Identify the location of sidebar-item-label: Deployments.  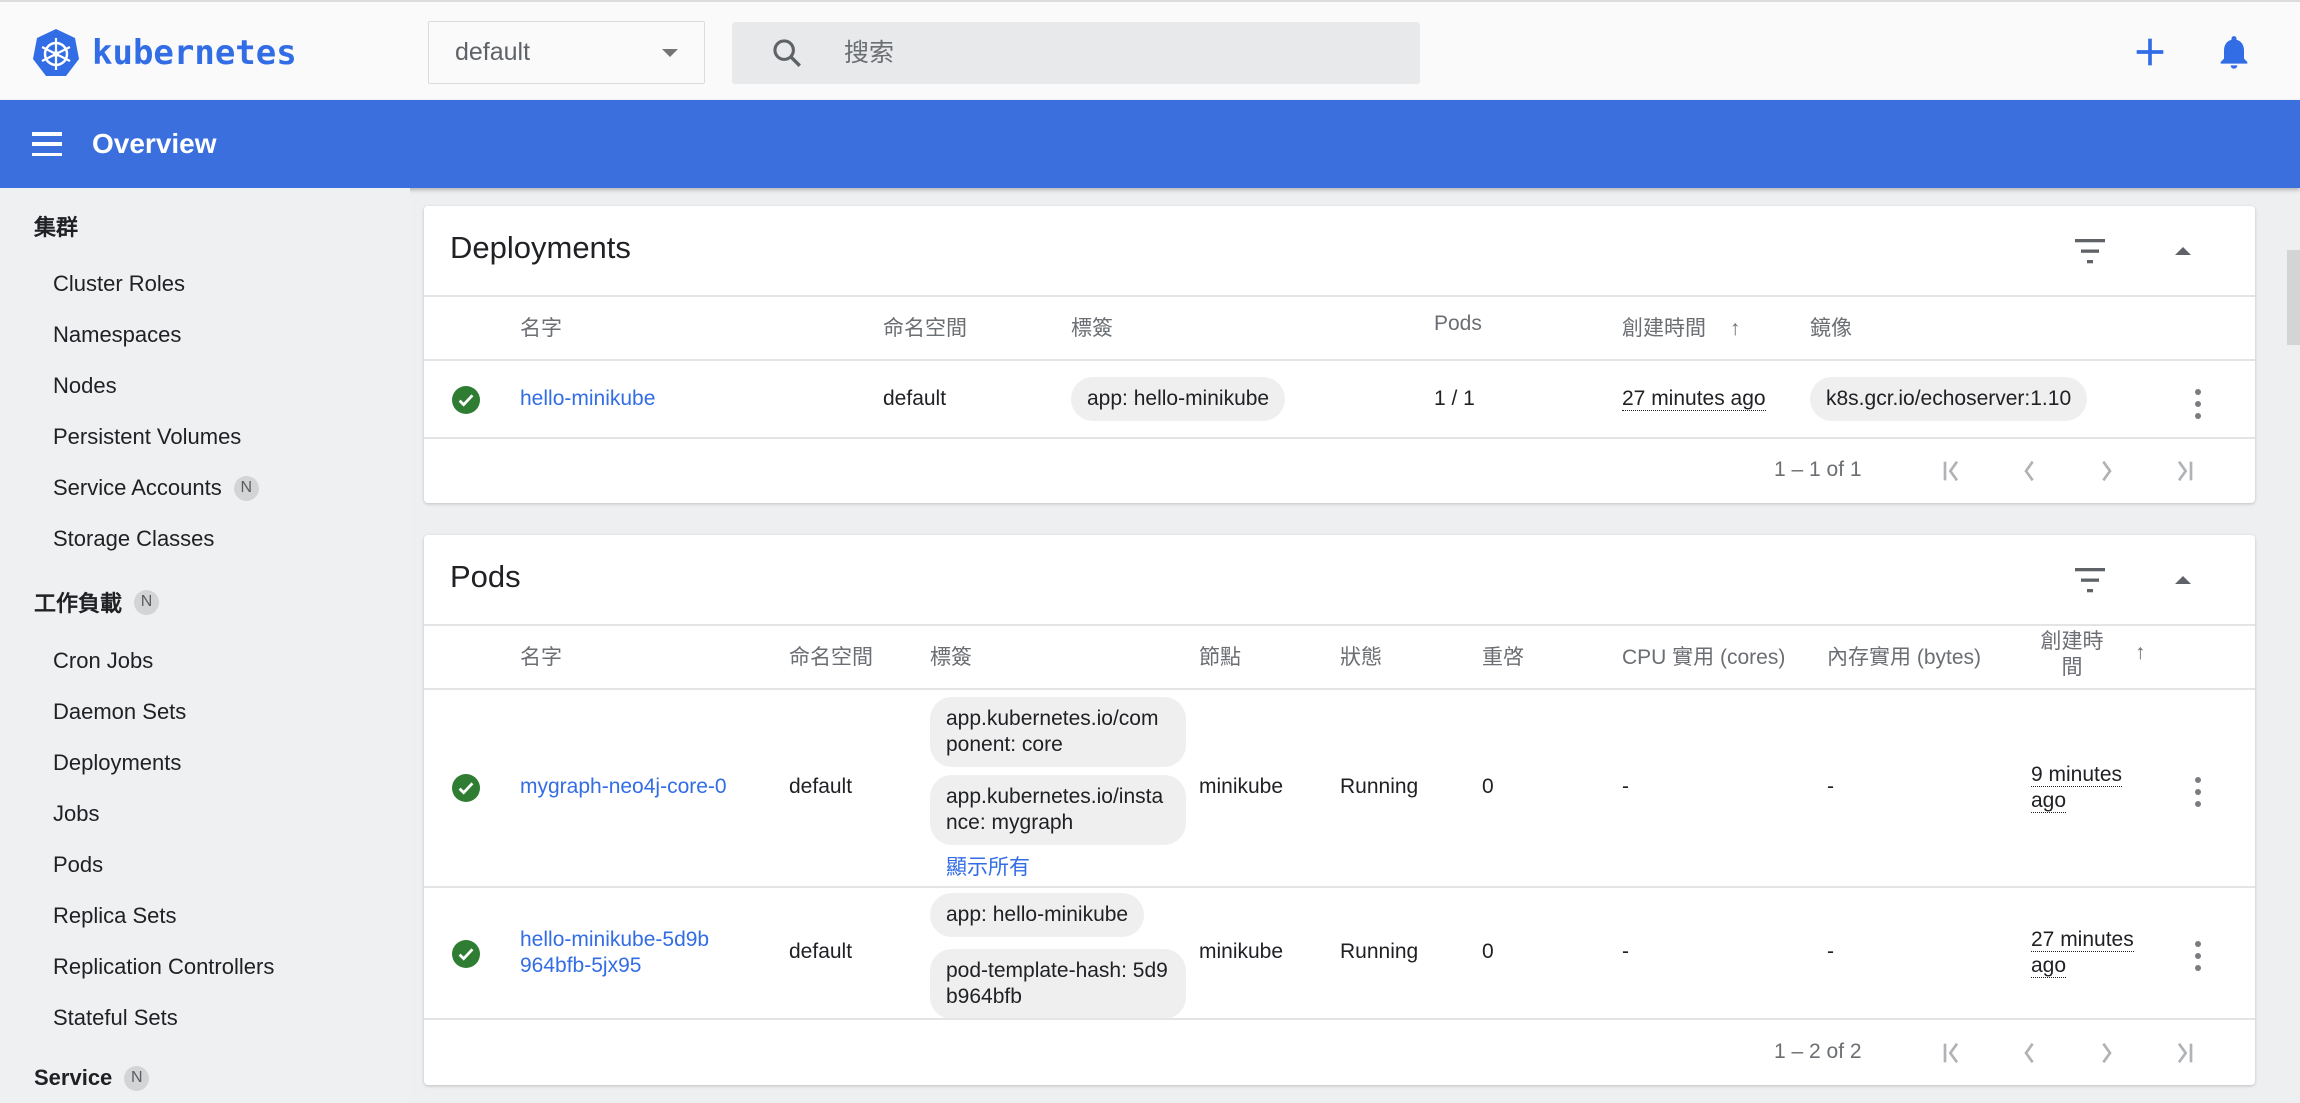
(117, 762).